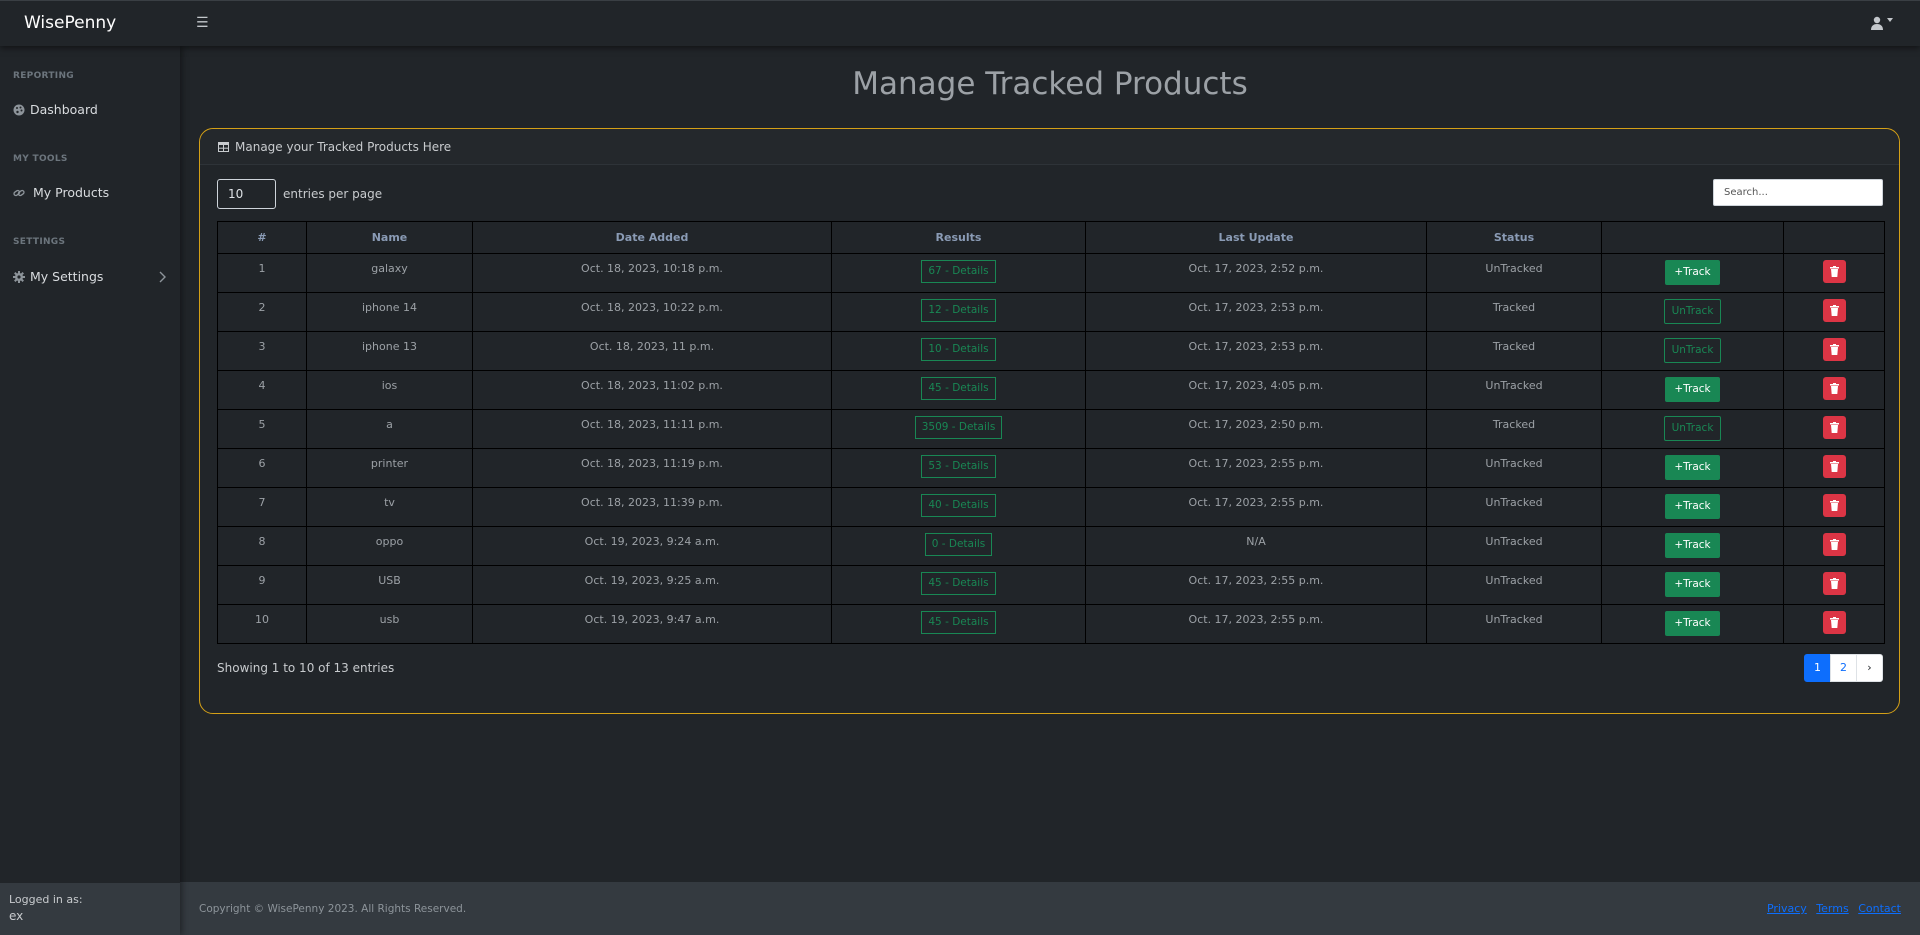 Image resolution: width=1920 pixels, height=935 pixels. Describe the element at coordinates (262, 237) in the screenshot. I see `column-header-number: #` at that location.